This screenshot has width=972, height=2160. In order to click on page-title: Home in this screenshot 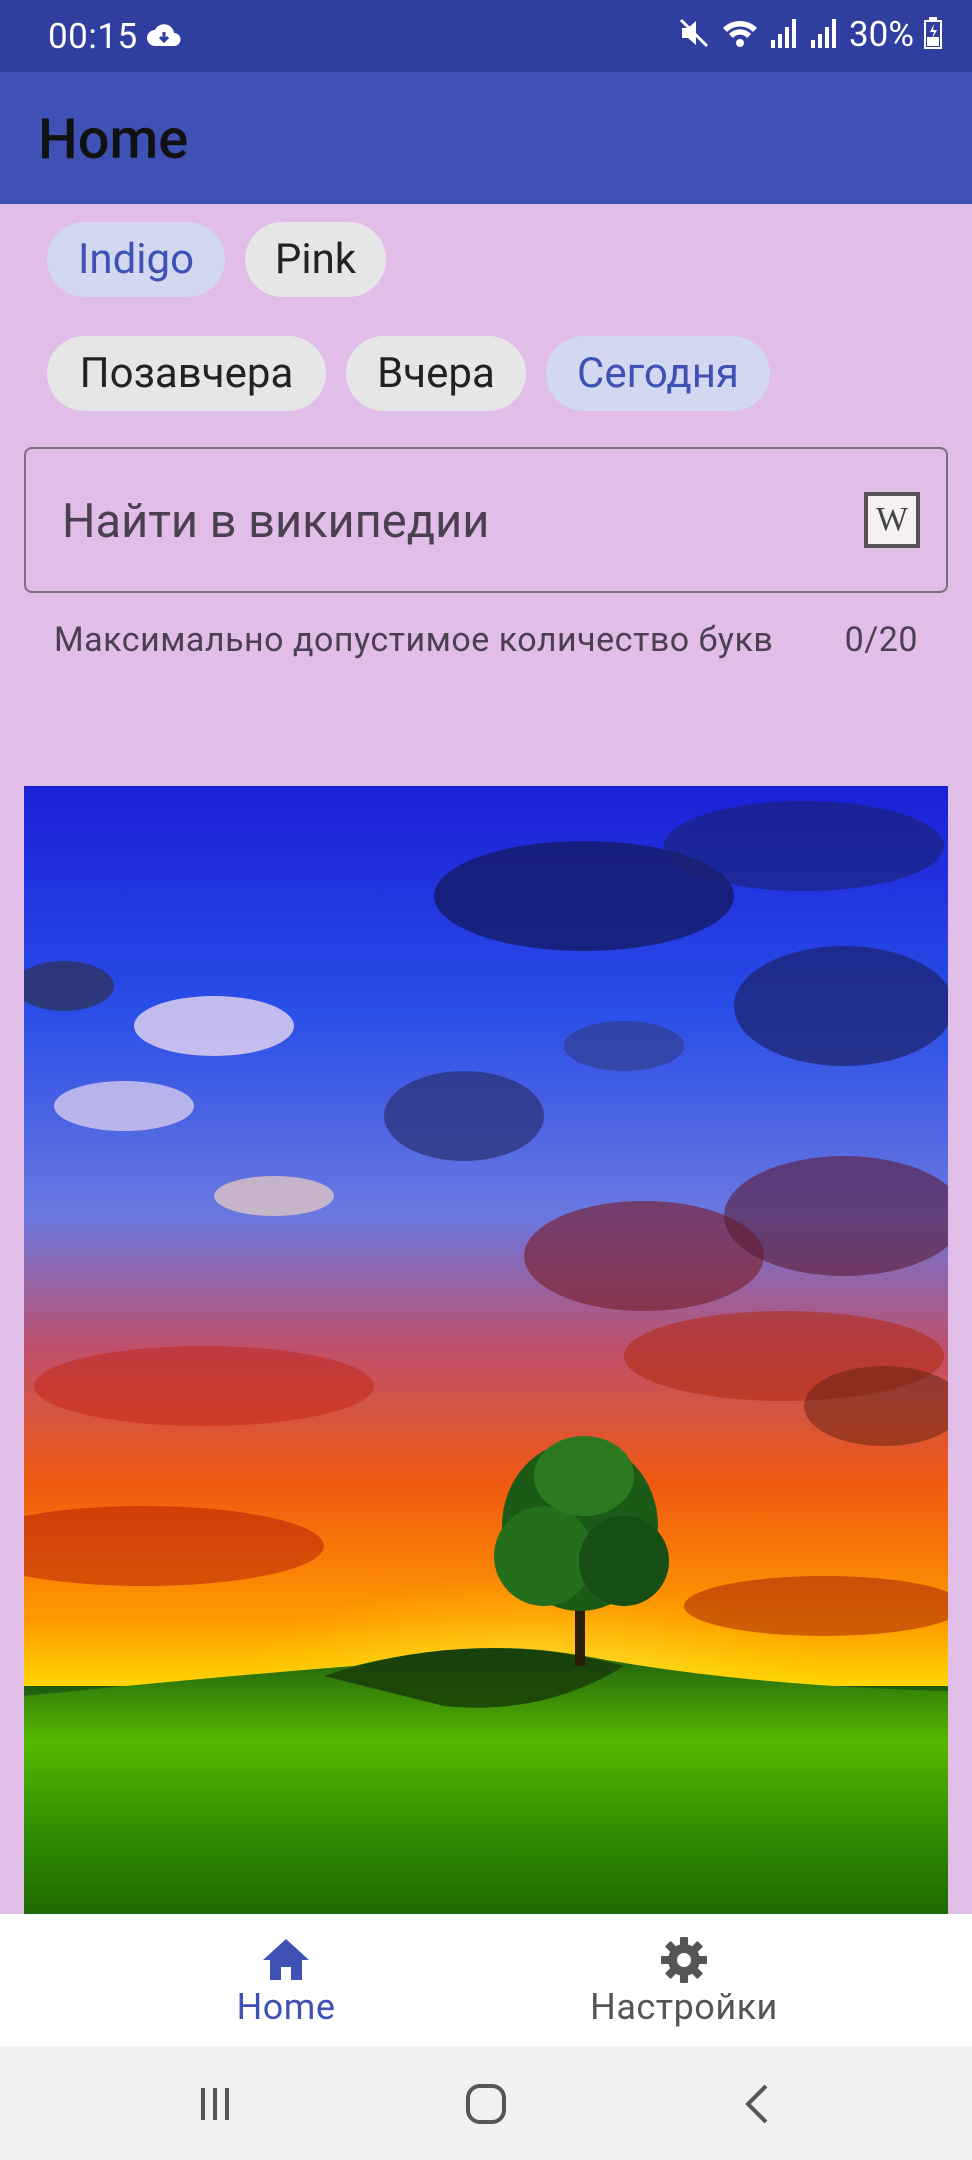, I will do `click(113, 139)`.